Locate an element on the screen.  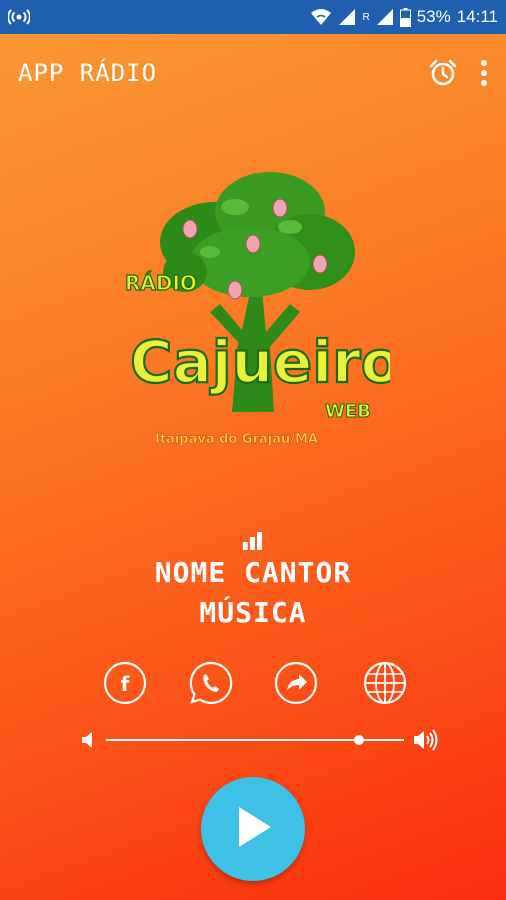
volume-slider-thumb is located at coordinates (359, 740).